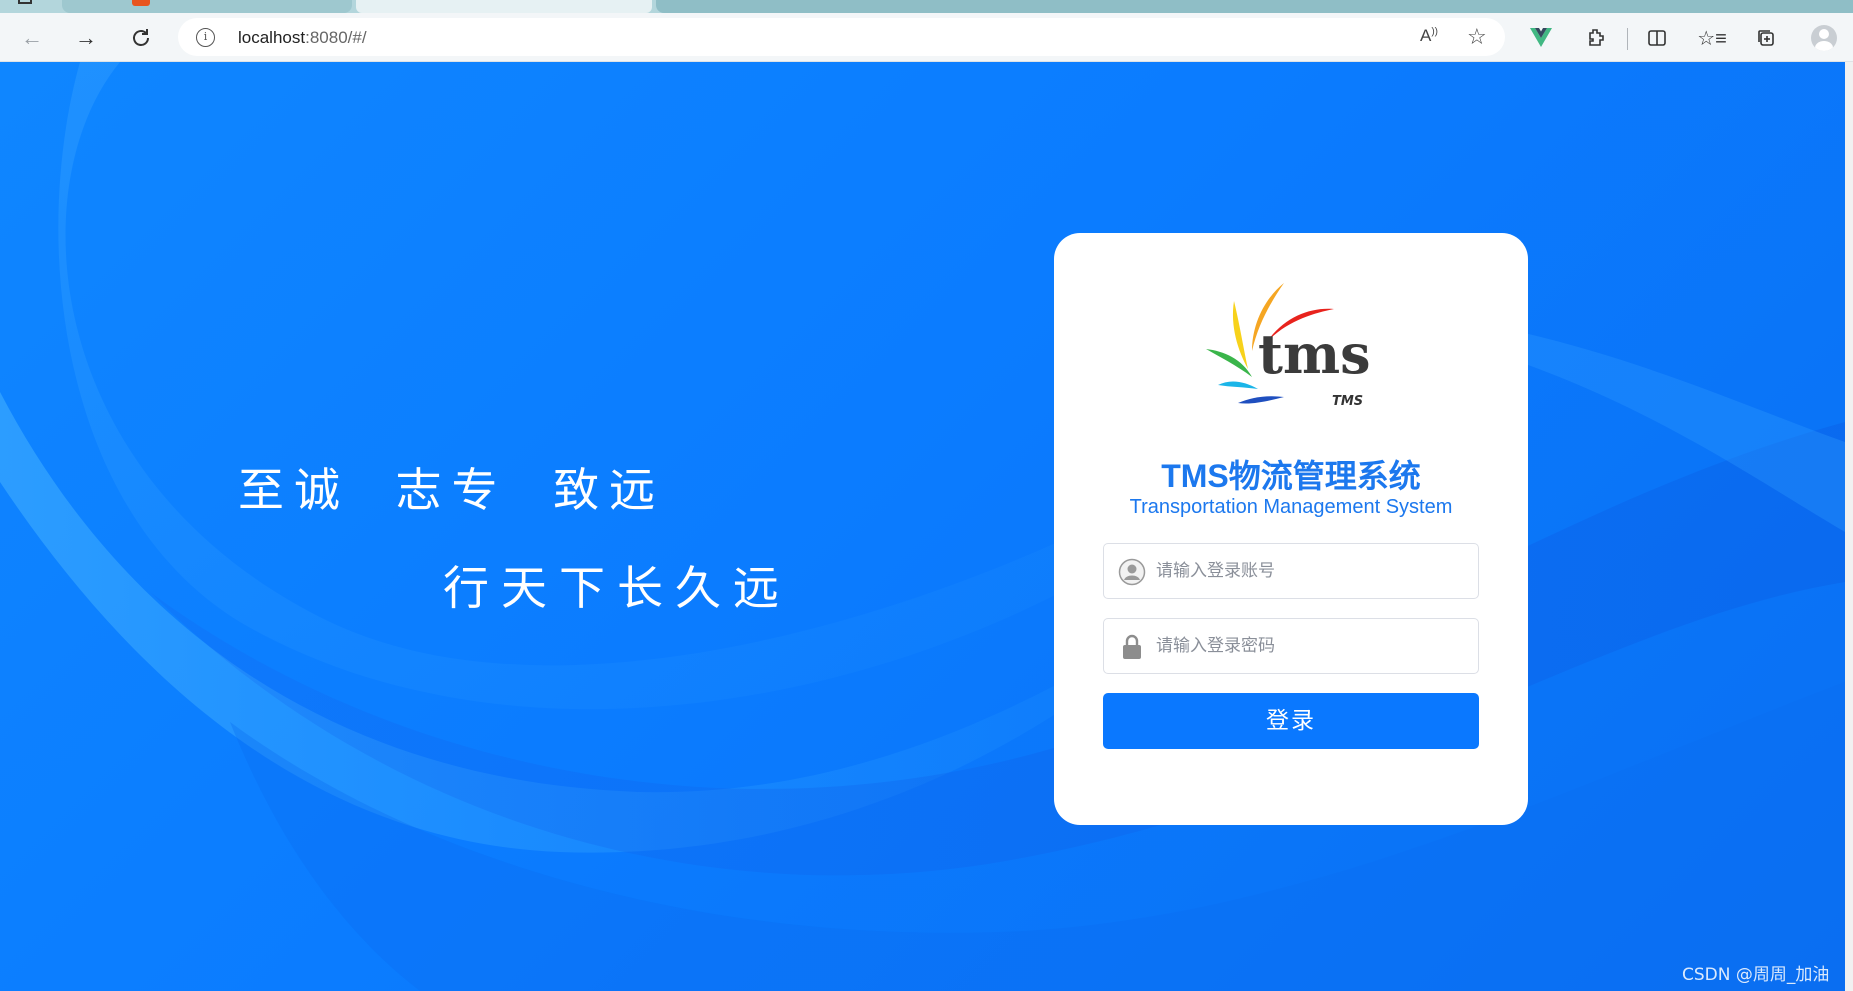 The image size is (1853, 991). I want to click on system-title: TMS物流管理系统, so click(1291, 476).